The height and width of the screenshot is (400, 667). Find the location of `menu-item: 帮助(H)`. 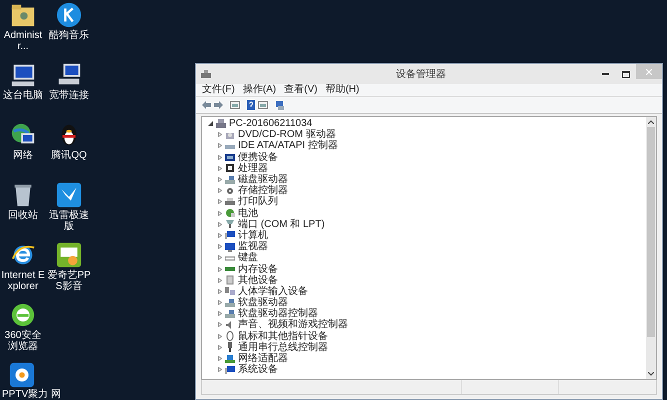

menu-item: 帮助(H) is located at coordinates (342, 90).